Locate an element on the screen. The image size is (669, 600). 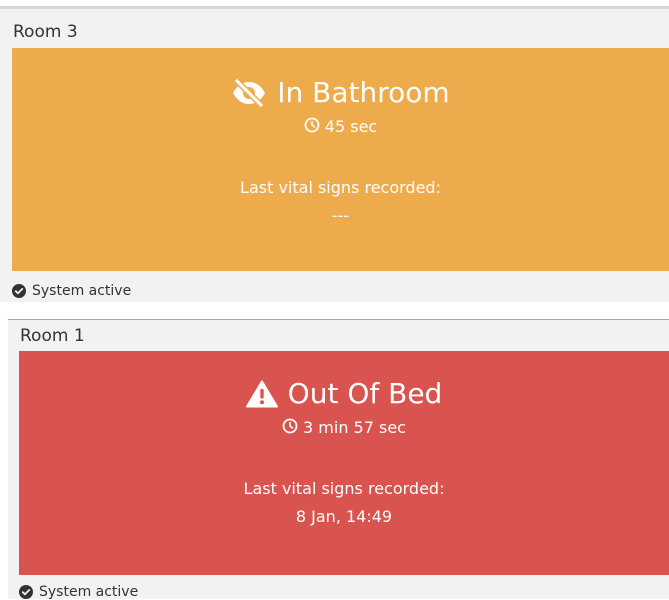
duration-text: 3 min 57 sec is located at coordinates (354, 427).